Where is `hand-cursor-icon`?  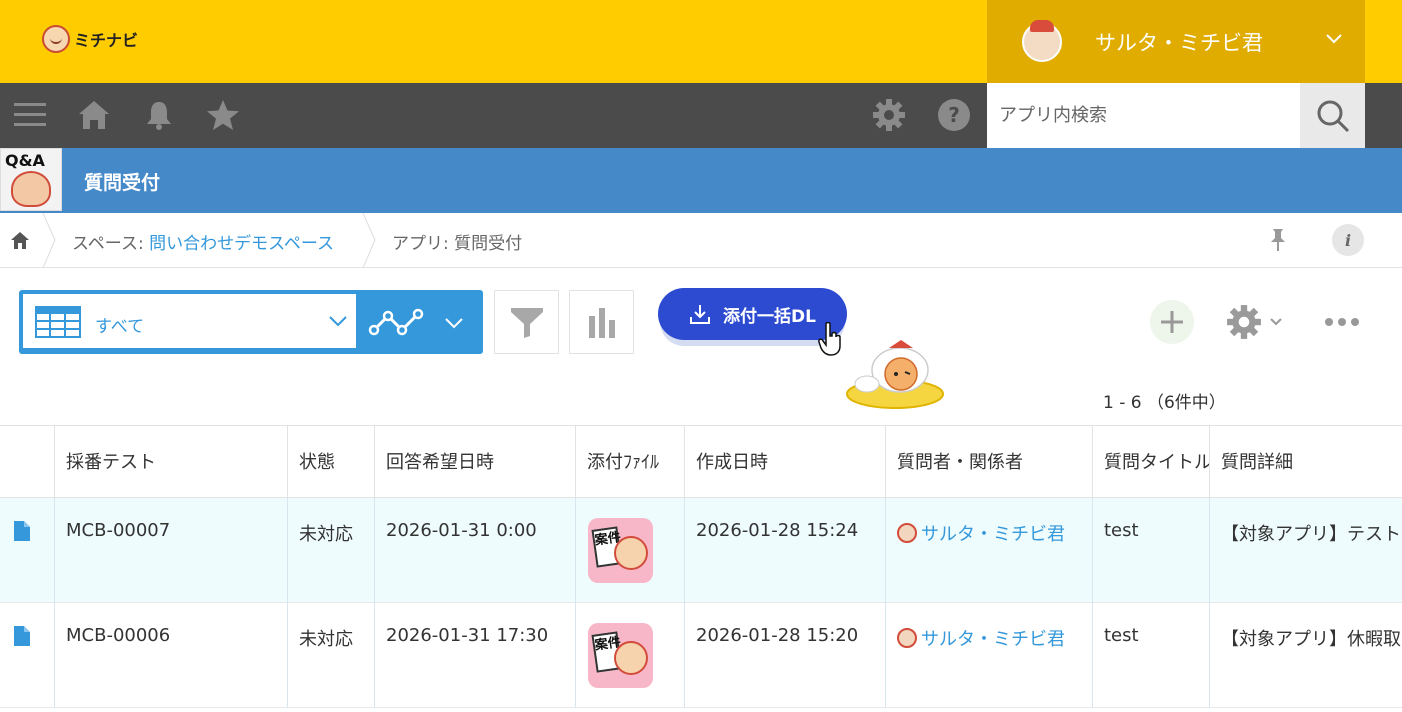
hand-cursor-icon is located at coordinates (829, 339).